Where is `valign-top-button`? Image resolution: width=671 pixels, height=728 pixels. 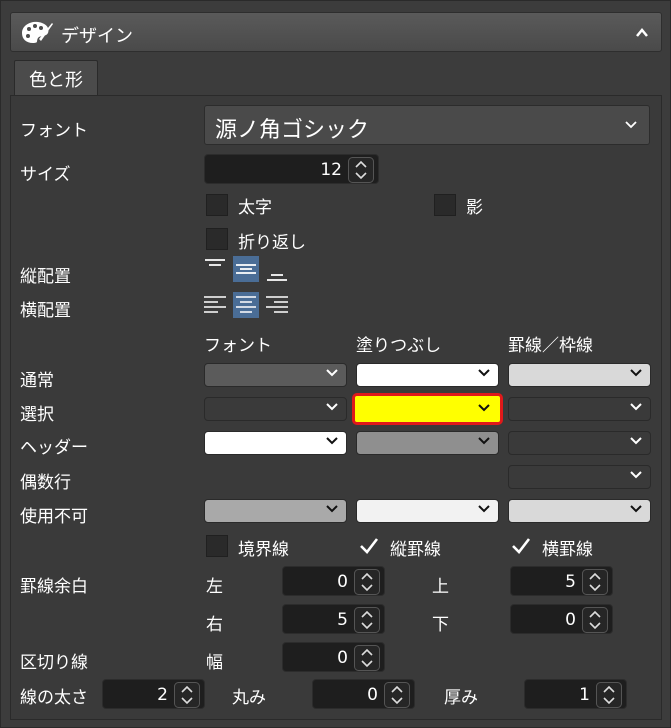 valign-top-button is located at coordinates (215, 269).